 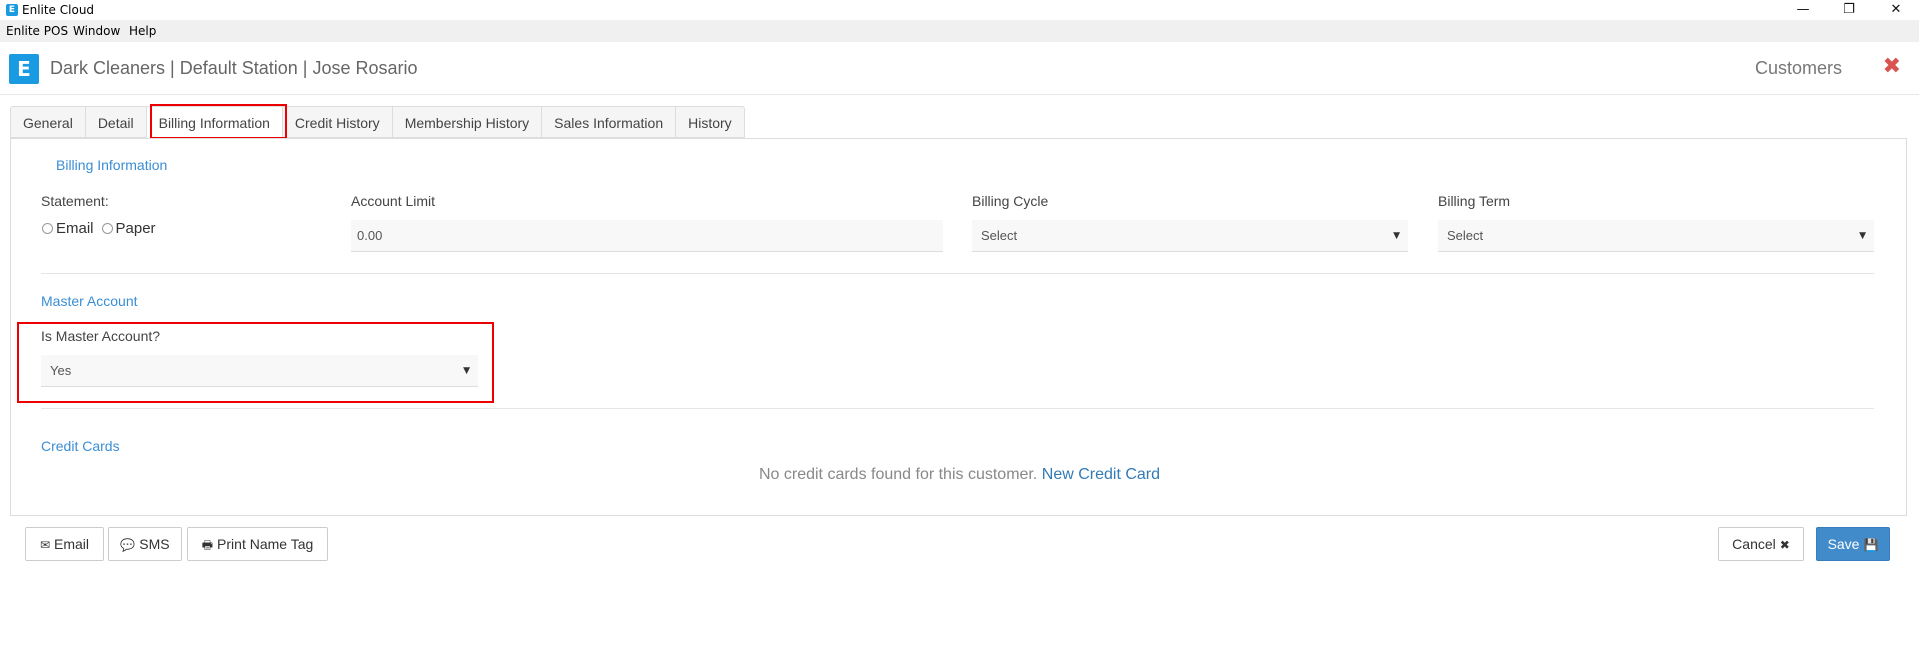 I want to click on statement-paper-radio, so click(x=107, y=228).